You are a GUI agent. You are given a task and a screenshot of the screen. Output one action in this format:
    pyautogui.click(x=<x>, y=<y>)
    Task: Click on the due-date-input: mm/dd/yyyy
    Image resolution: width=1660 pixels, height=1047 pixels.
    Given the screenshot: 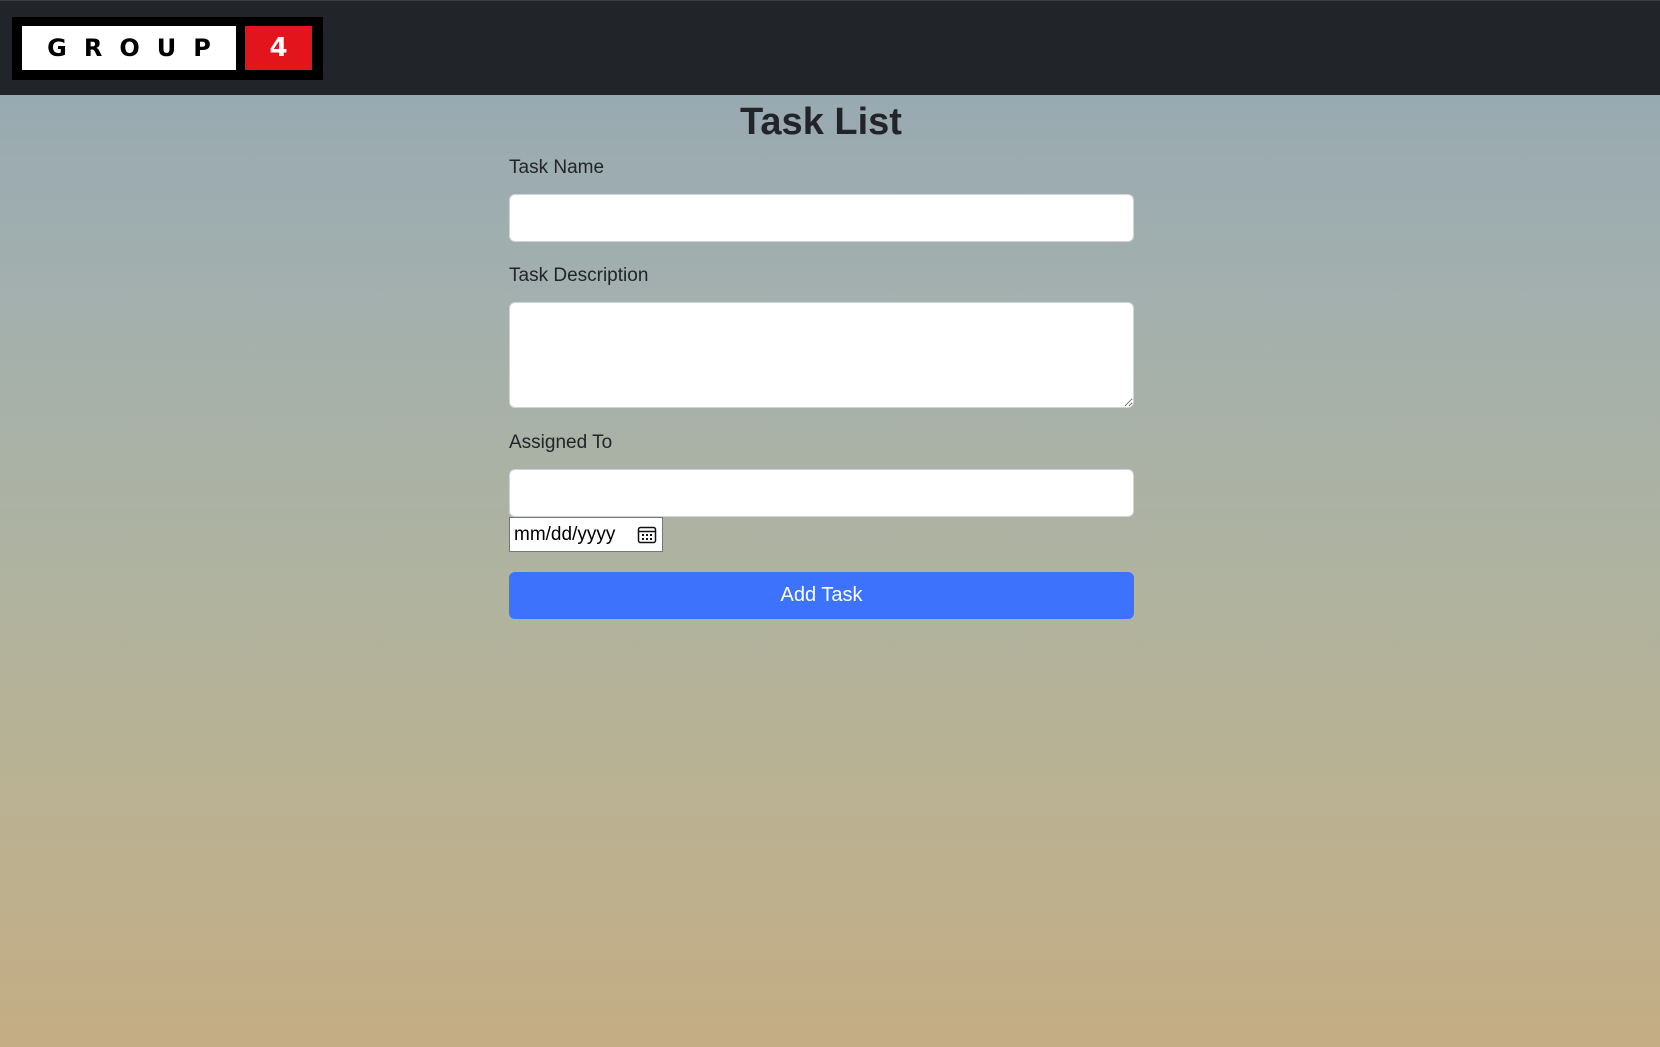 What is the action you would take?
    pyautogui.click(x=586, y=534)
    